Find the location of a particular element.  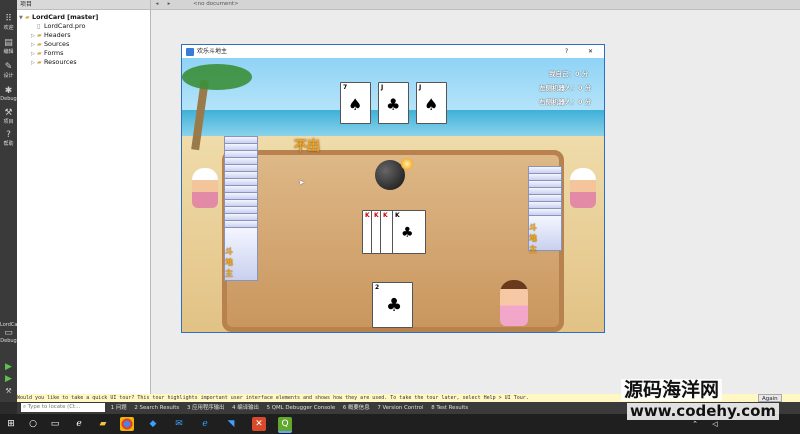

help-icon: ? is located at coordinates (8, 135).